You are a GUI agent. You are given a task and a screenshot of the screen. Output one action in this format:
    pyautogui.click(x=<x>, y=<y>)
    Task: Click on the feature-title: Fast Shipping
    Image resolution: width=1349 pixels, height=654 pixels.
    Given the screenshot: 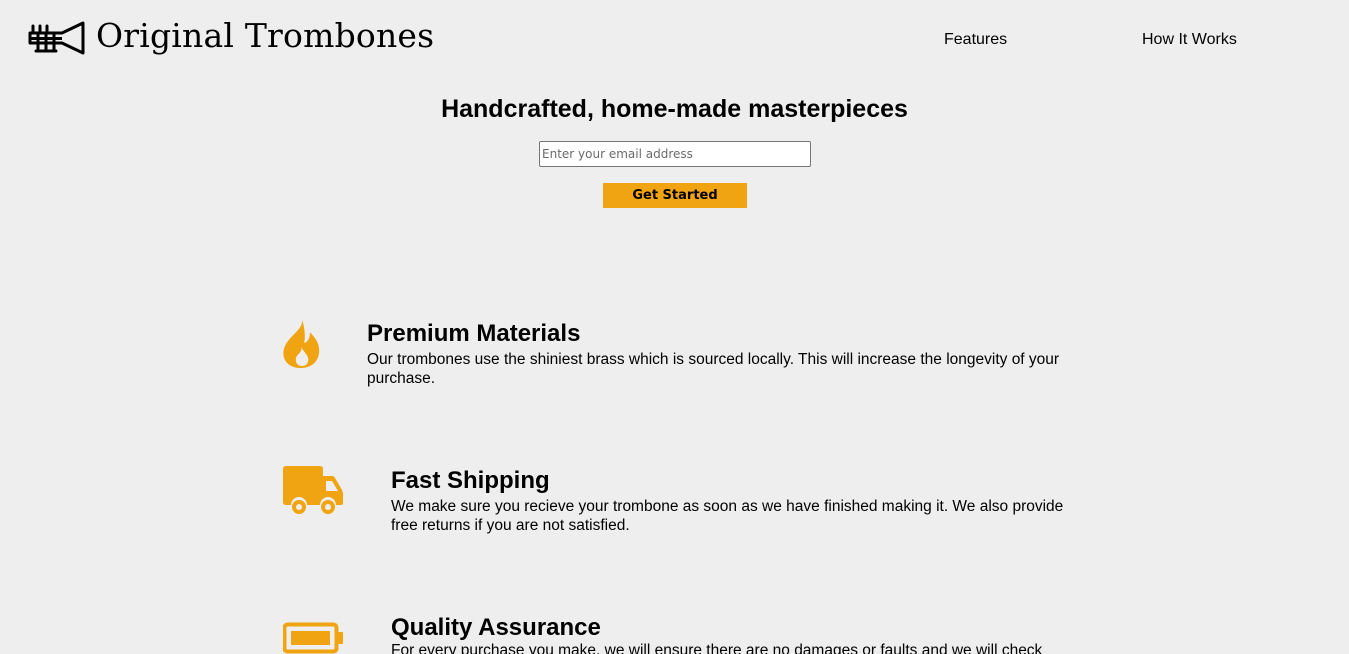 What is the action you would take?
    pyautogui.click(x=470, y=480)
    